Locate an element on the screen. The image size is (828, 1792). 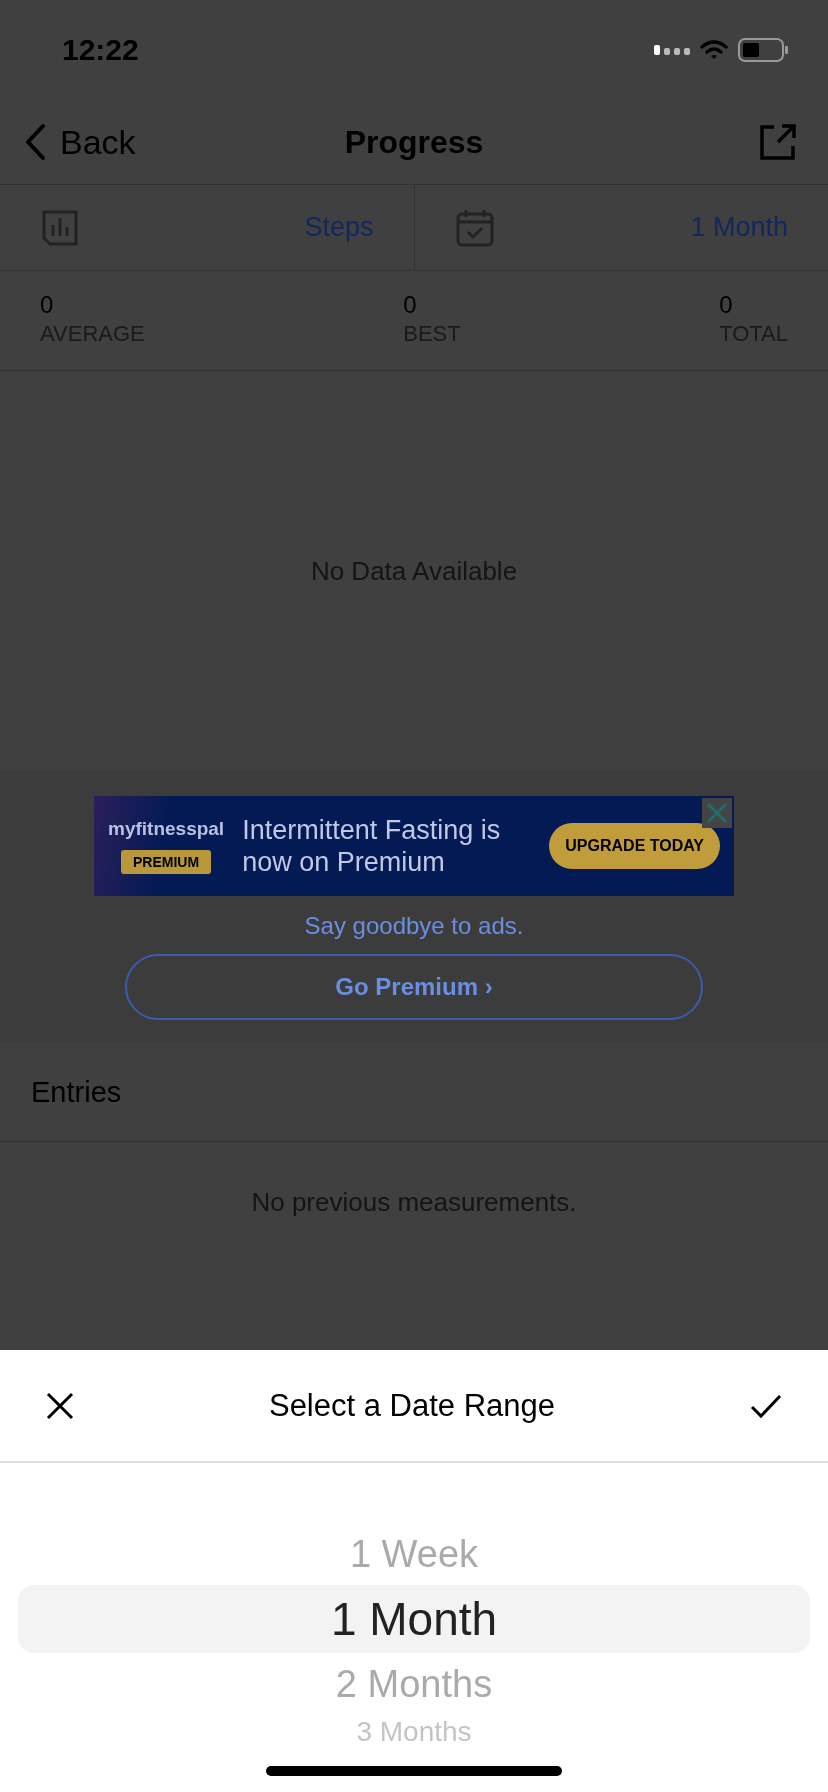
ad-brand: myfitnesspal is located at coordinates (166, 829).